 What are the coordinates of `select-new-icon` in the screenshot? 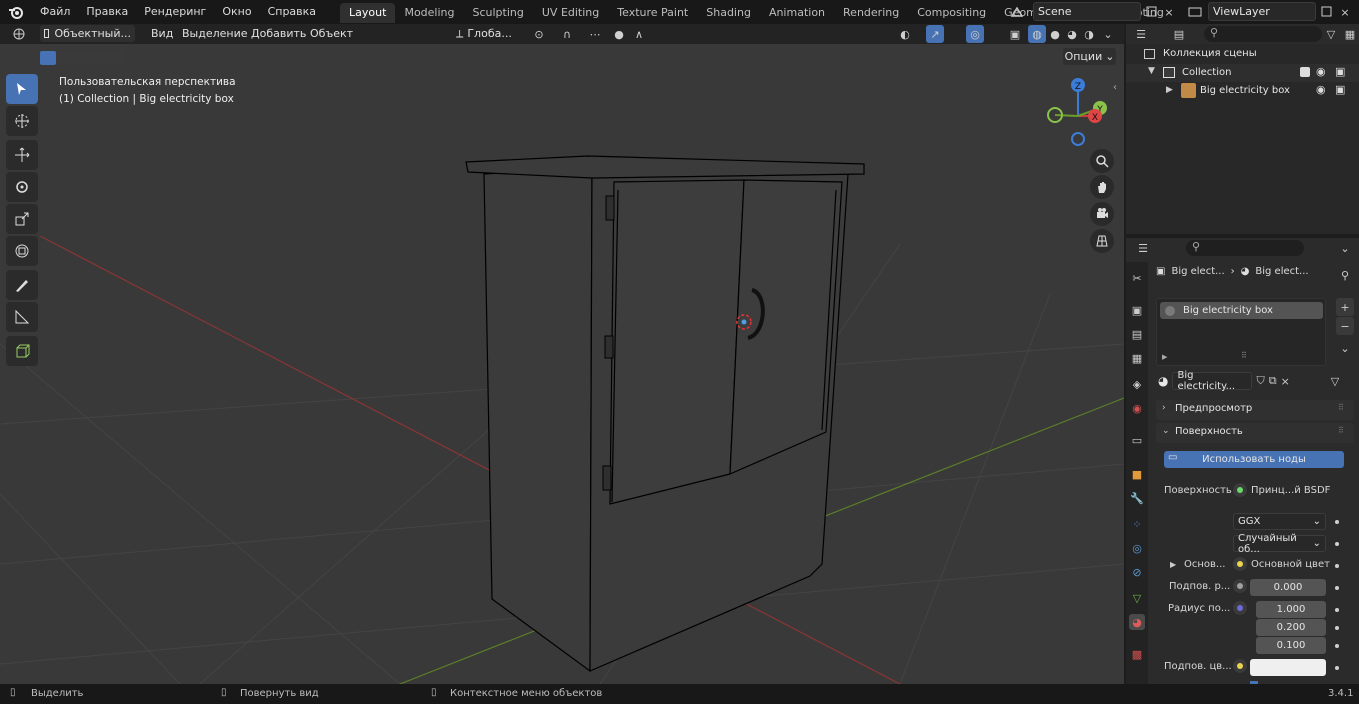 It's located at (48, 58).